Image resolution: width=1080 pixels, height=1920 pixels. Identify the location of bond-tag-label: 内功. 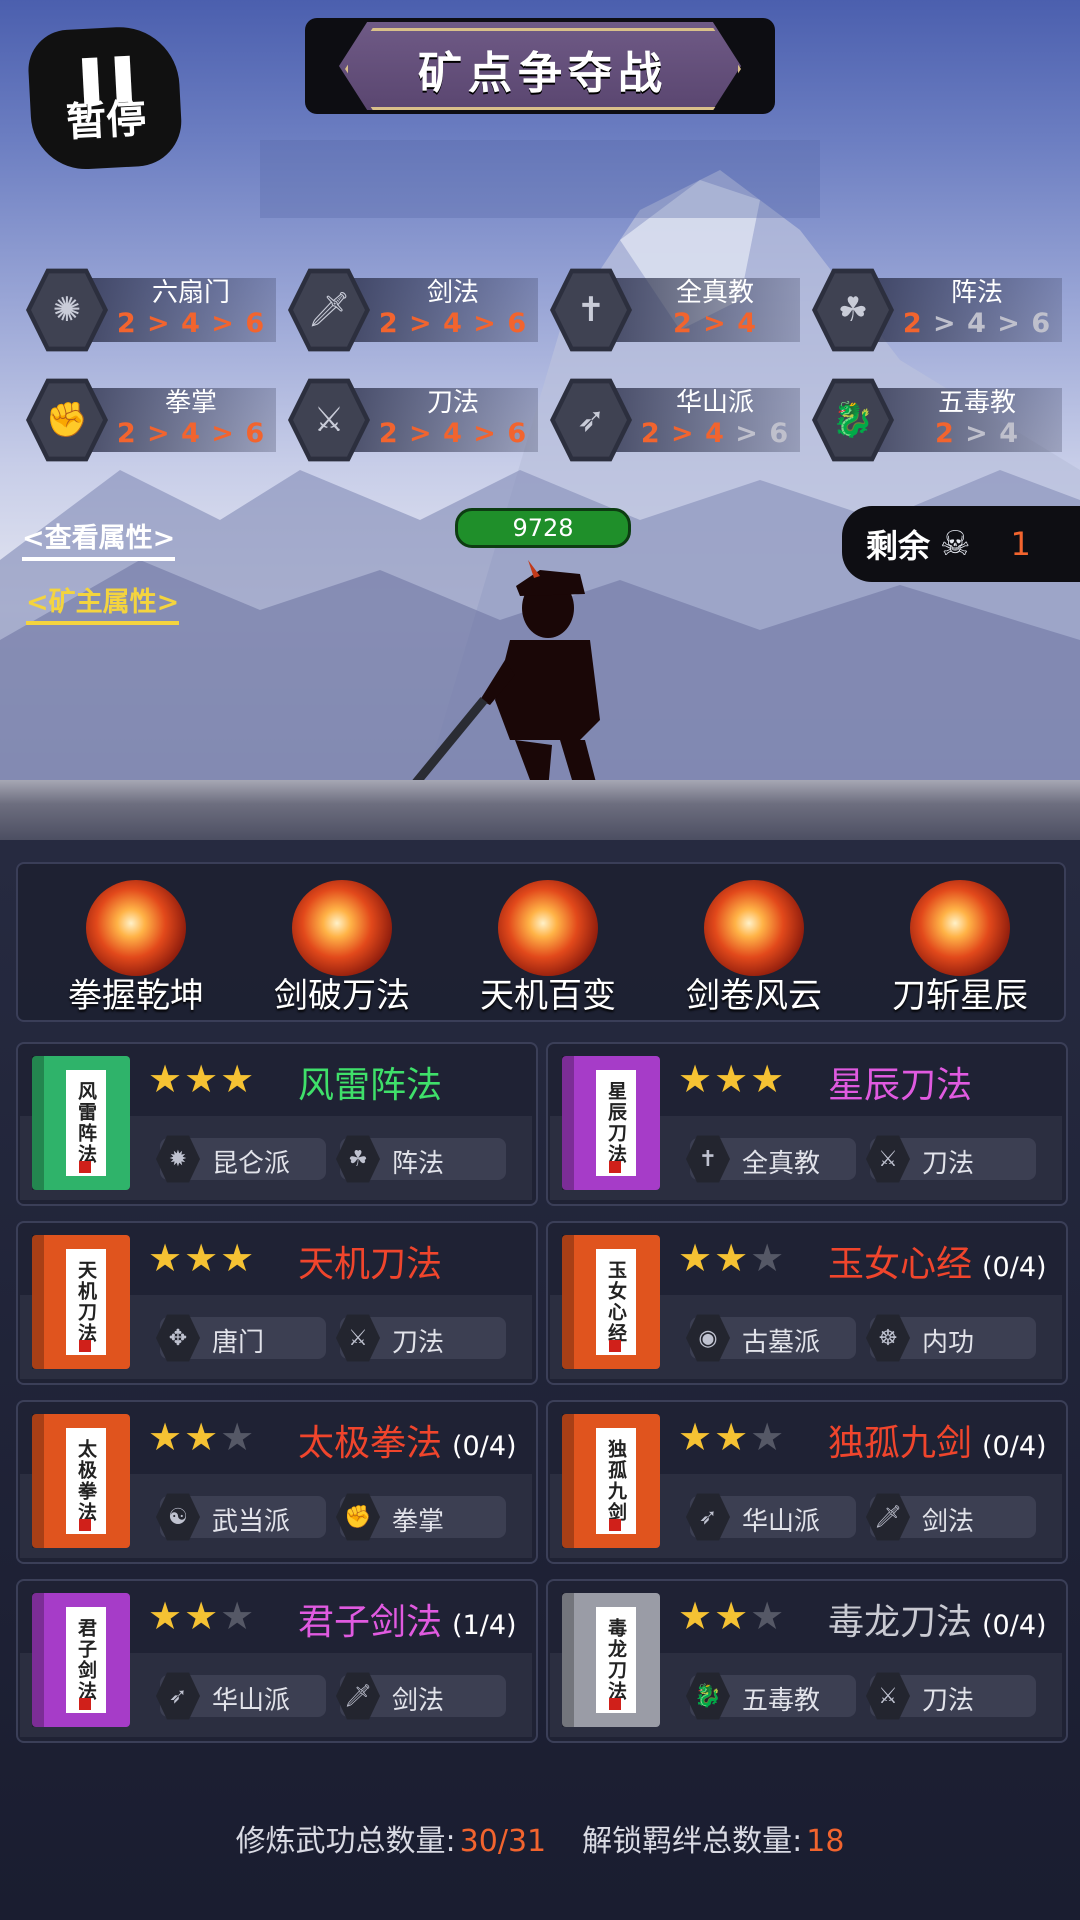
(948, 1343).